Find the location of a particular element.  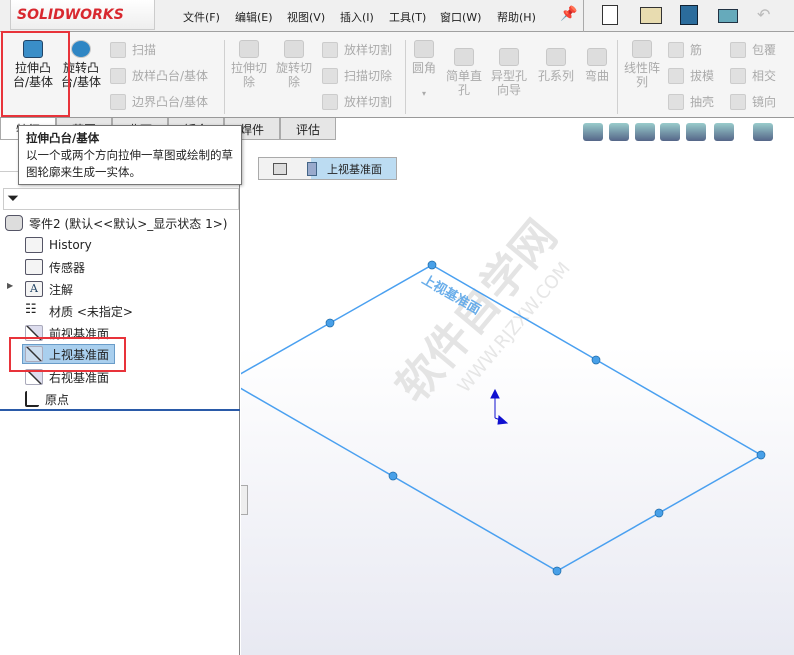

tree-item-history: History is located at coordinates (58, 245).